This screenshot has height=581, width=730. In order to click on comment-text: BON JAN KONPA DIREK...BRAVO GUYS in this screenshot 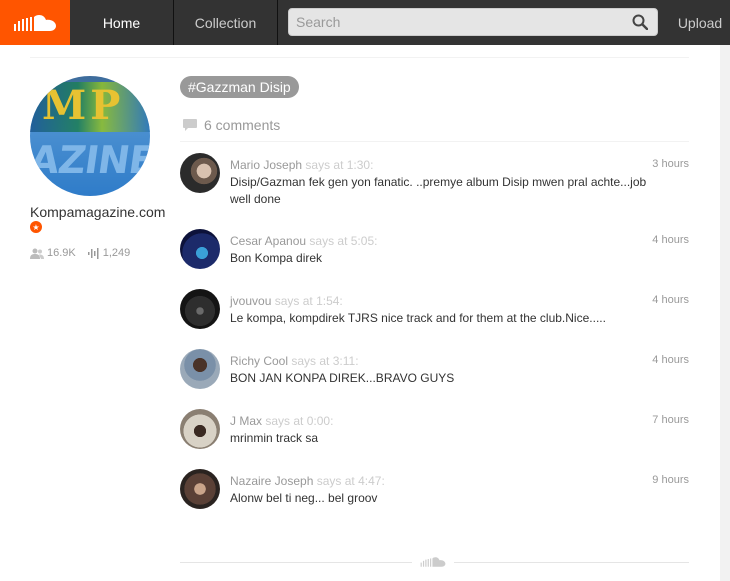, I will do `click(342, 378)`.